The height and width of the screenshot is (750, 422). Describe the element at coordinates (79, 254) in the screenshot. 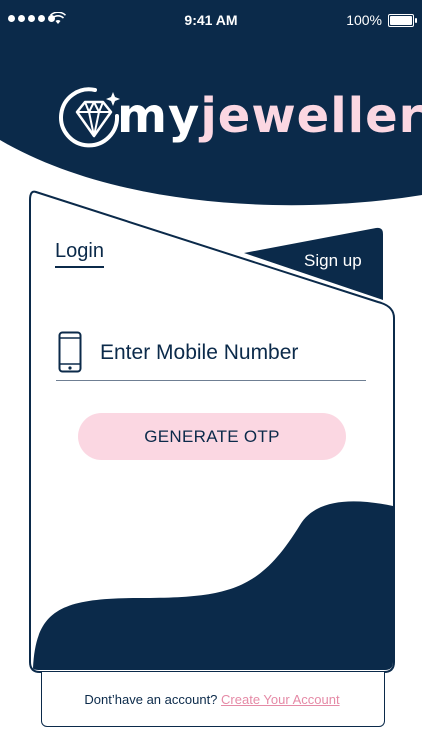

I see `tab-login: Login` at that location.